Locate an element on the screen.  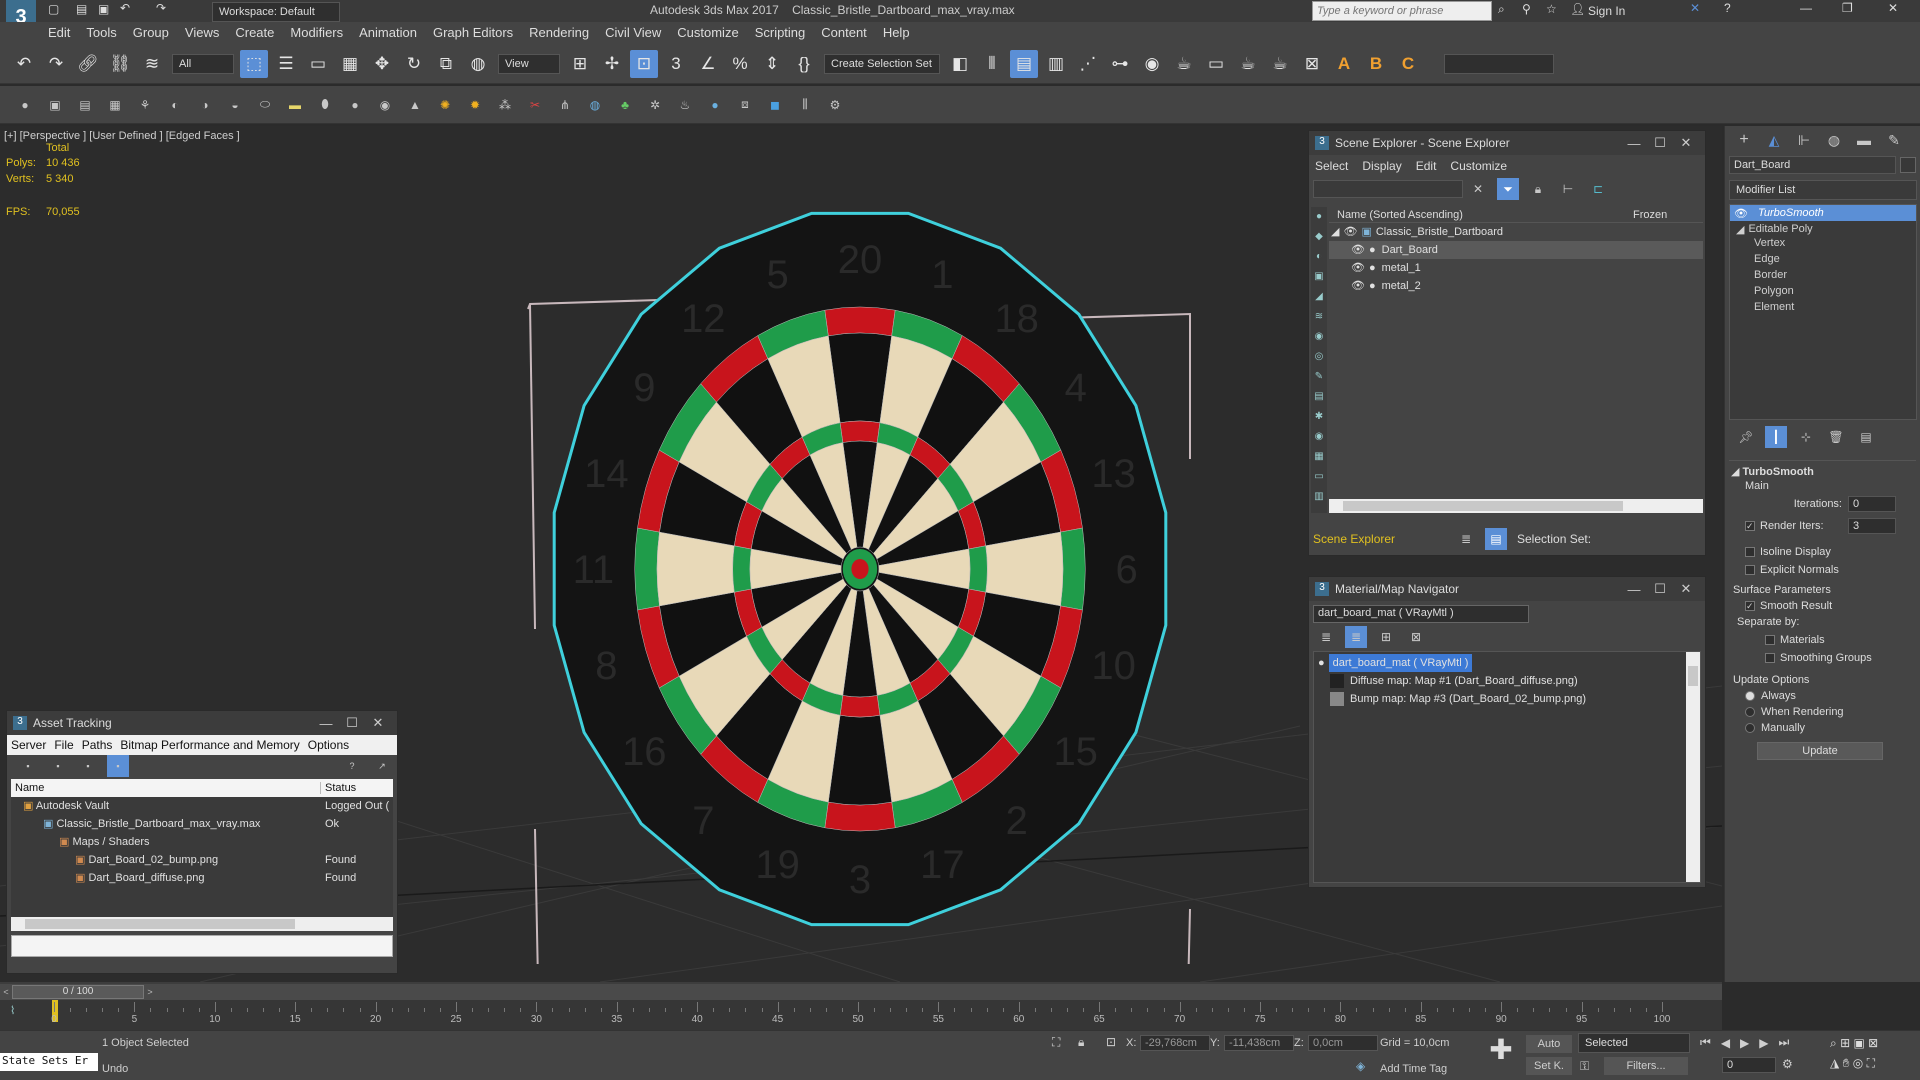
small-icons-view-icon: ⊞ is located at coordinates (1386, 637).